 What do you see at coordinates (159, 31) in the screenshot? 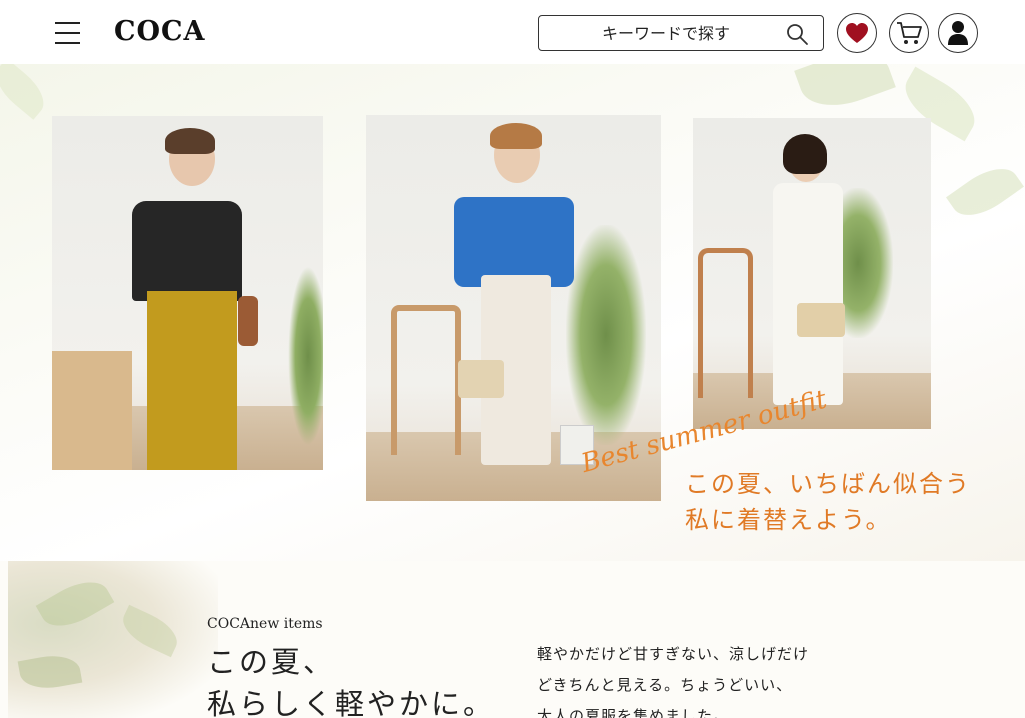
I see `site-logo: COCA` at bounding box center [159, 31].